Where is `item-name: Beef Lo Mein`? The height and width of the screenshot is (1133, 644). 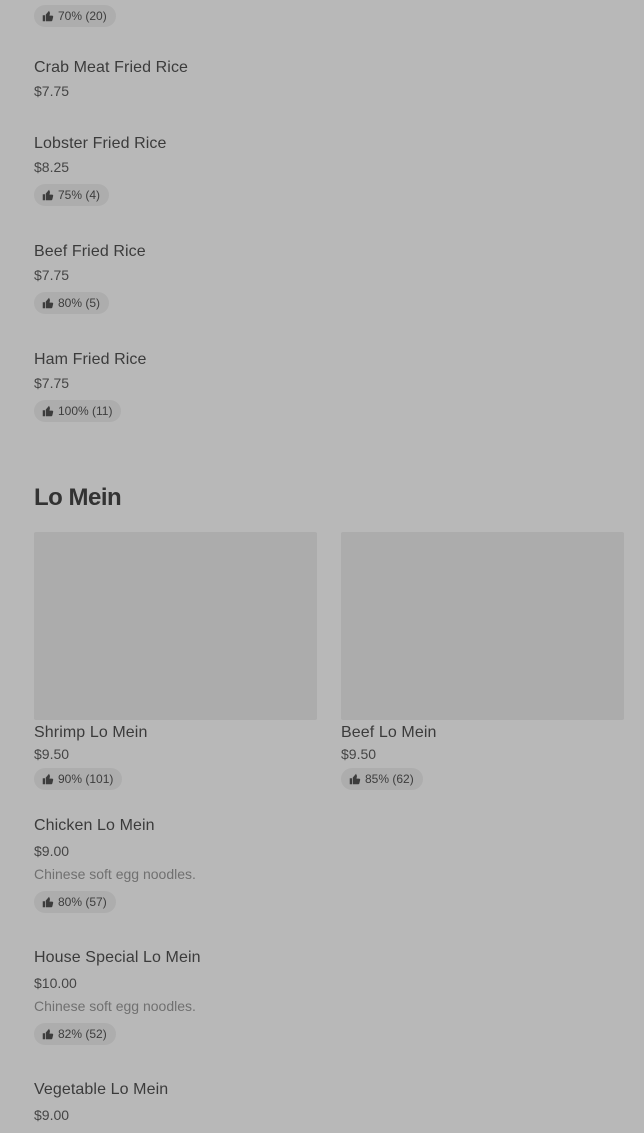 item-name: Beef Lo Mein is located at coordinates (389, 732).